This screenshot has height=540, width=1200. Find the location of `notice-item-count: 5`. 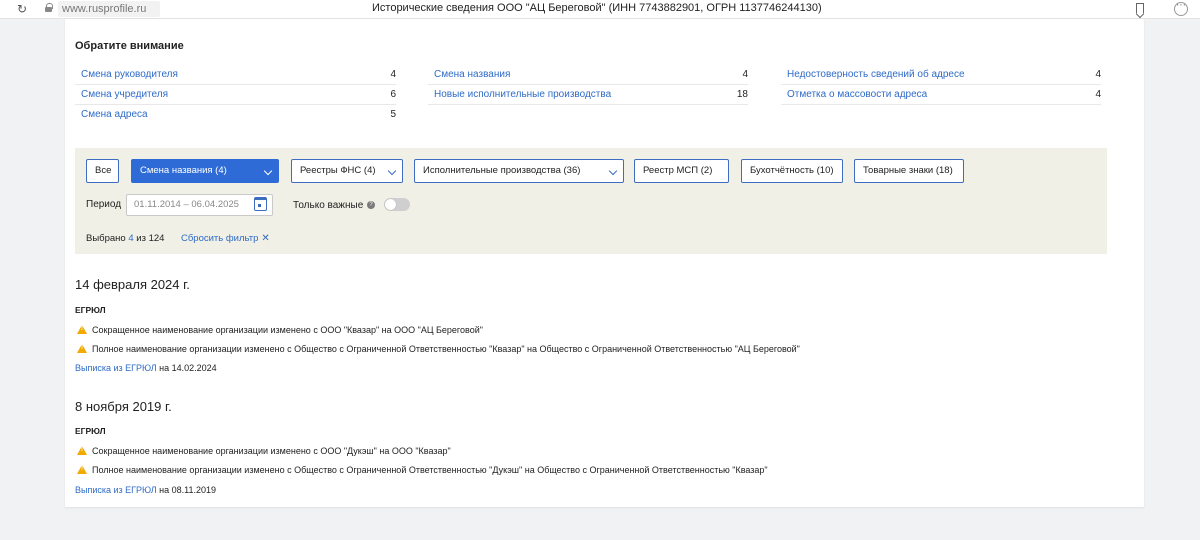

notice-item-count: 5 is located at coordinates (393, 114).